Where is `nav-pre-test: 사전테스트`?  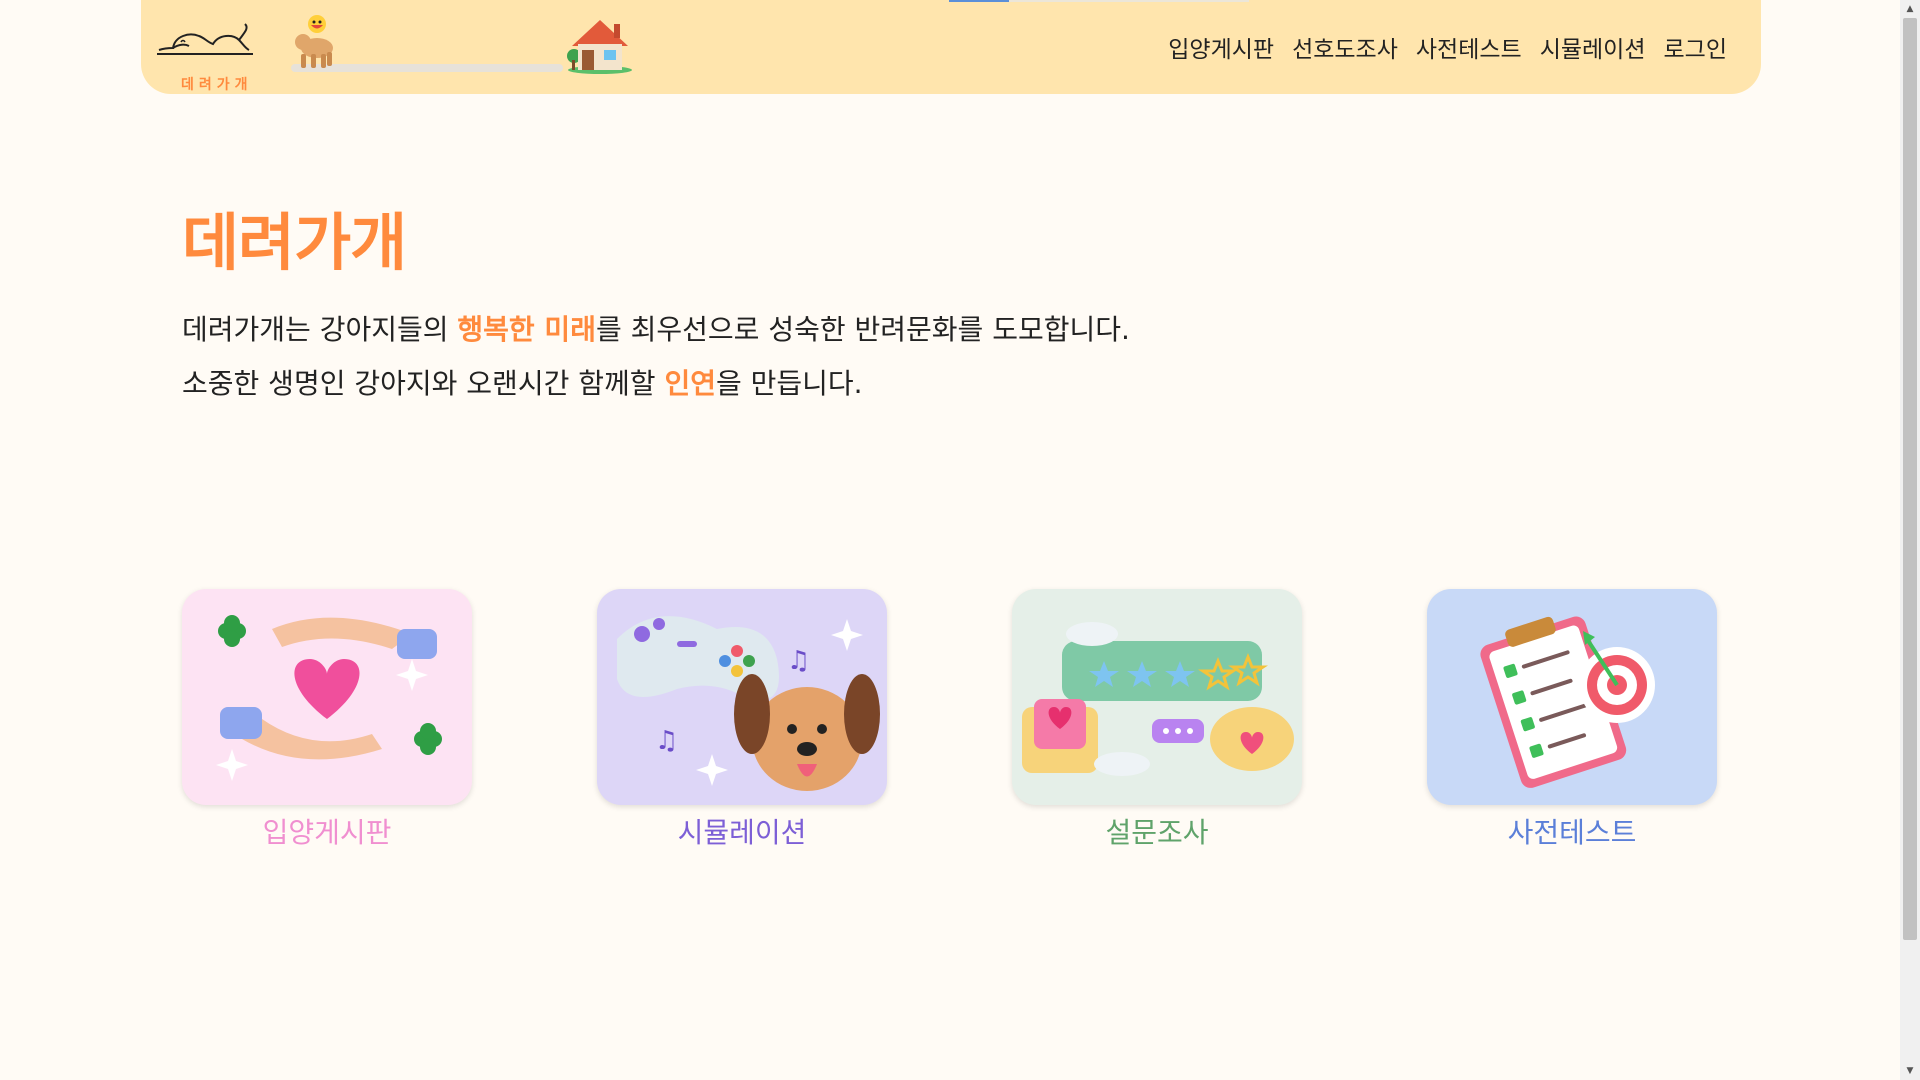 nav-pre-test: 사전테스트 is located at coordinates (1469, 47).